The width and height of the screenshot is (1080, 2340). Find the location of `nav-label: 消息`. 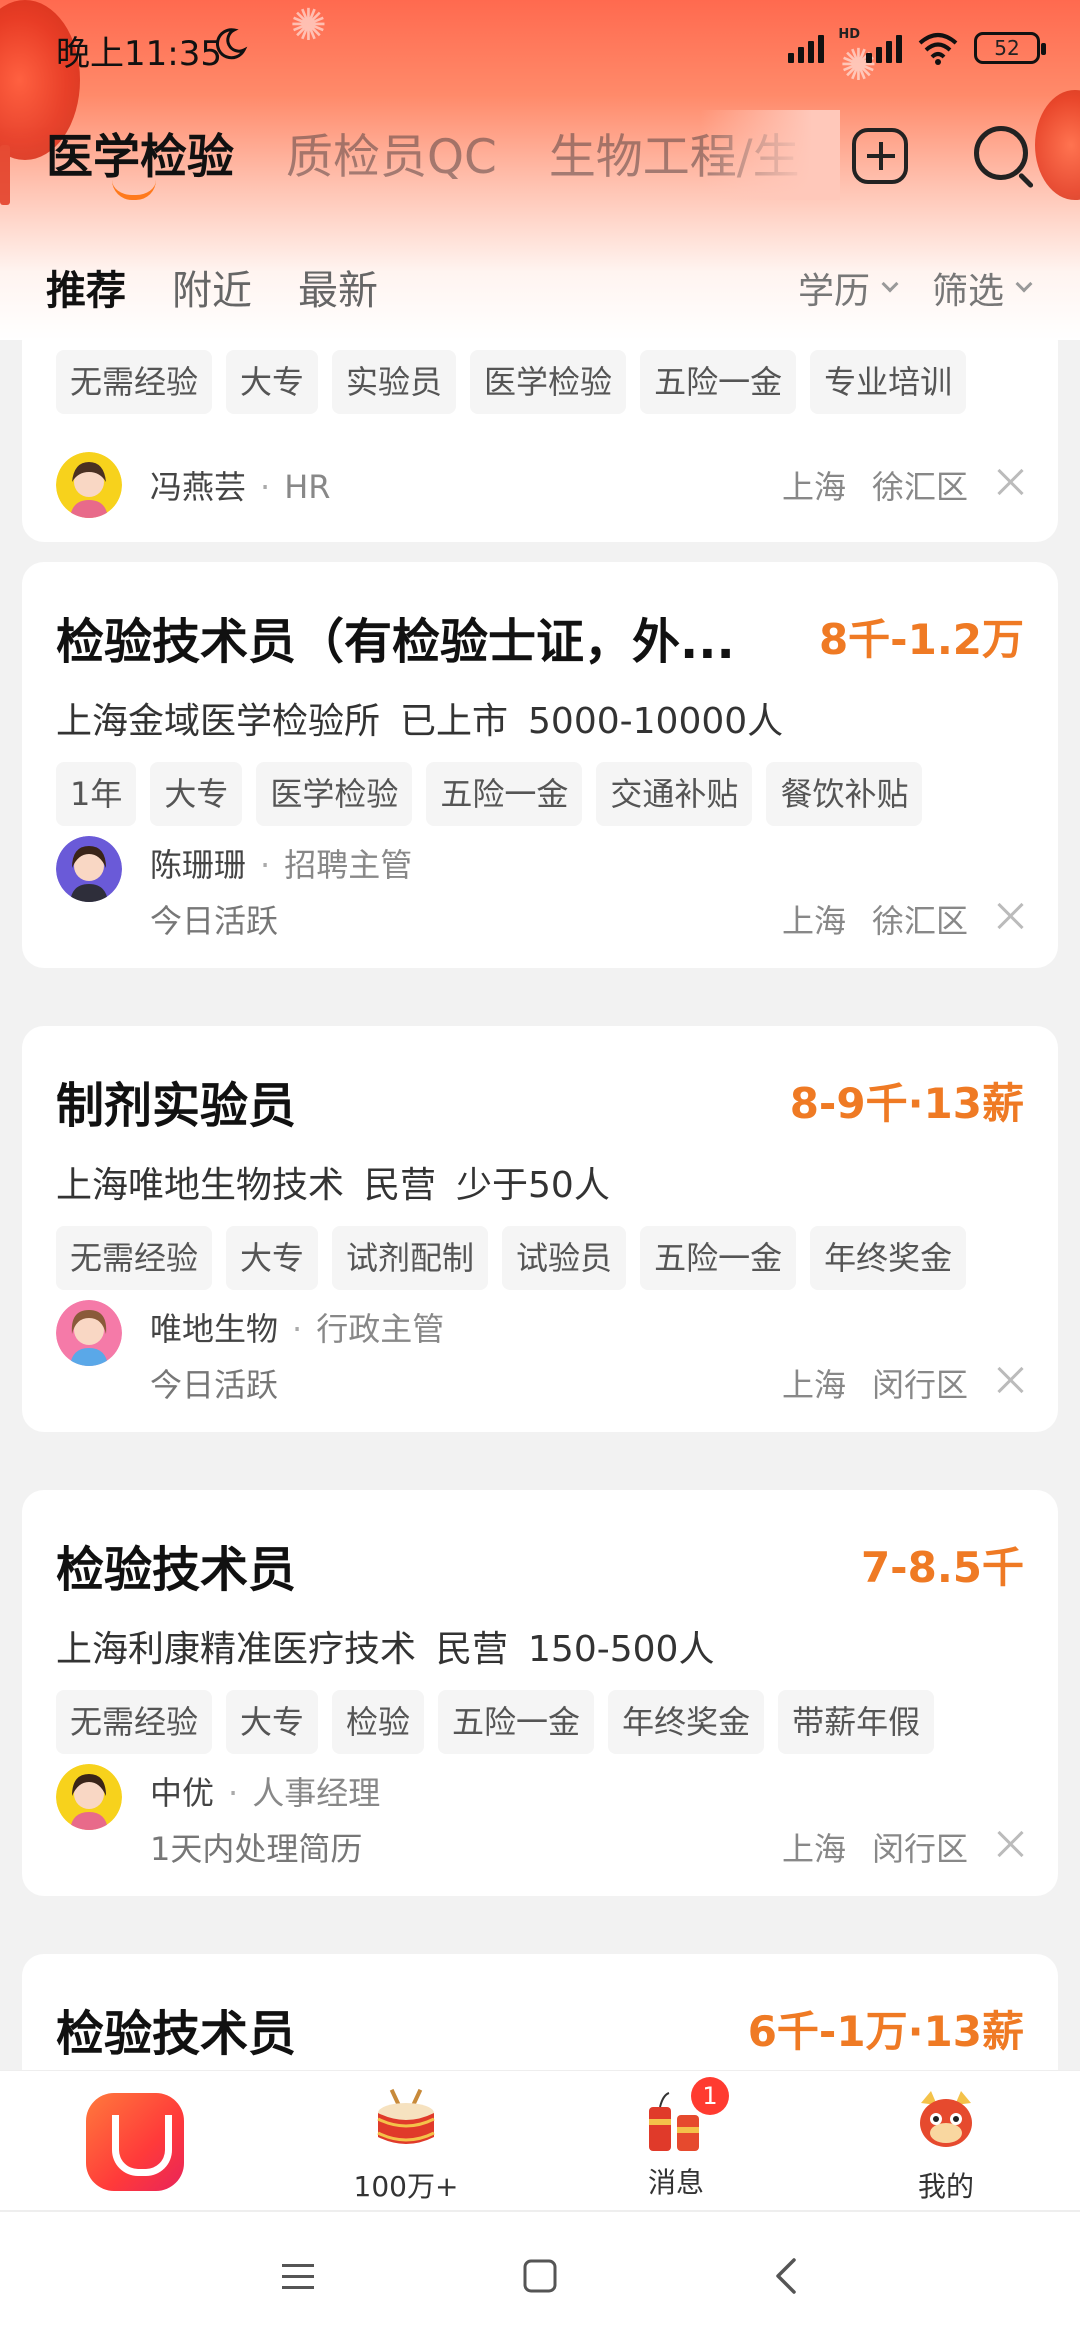

nav-label: 消息 is located at coordinates (675, 2182).